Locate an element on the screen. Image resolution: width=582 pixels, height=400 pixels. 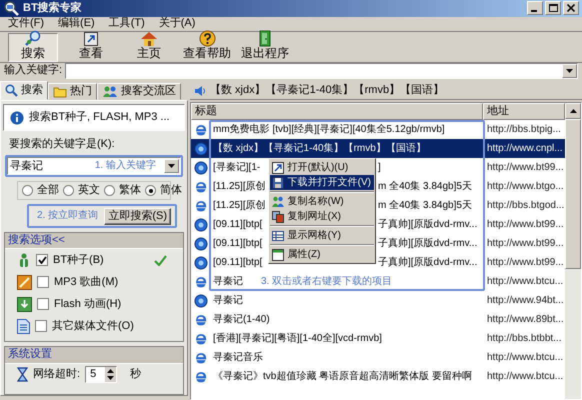
row-title: 【数 xjdx】【寻秦记1-40集】【rmvb】【国语】 is located at coordinates (319, 148).